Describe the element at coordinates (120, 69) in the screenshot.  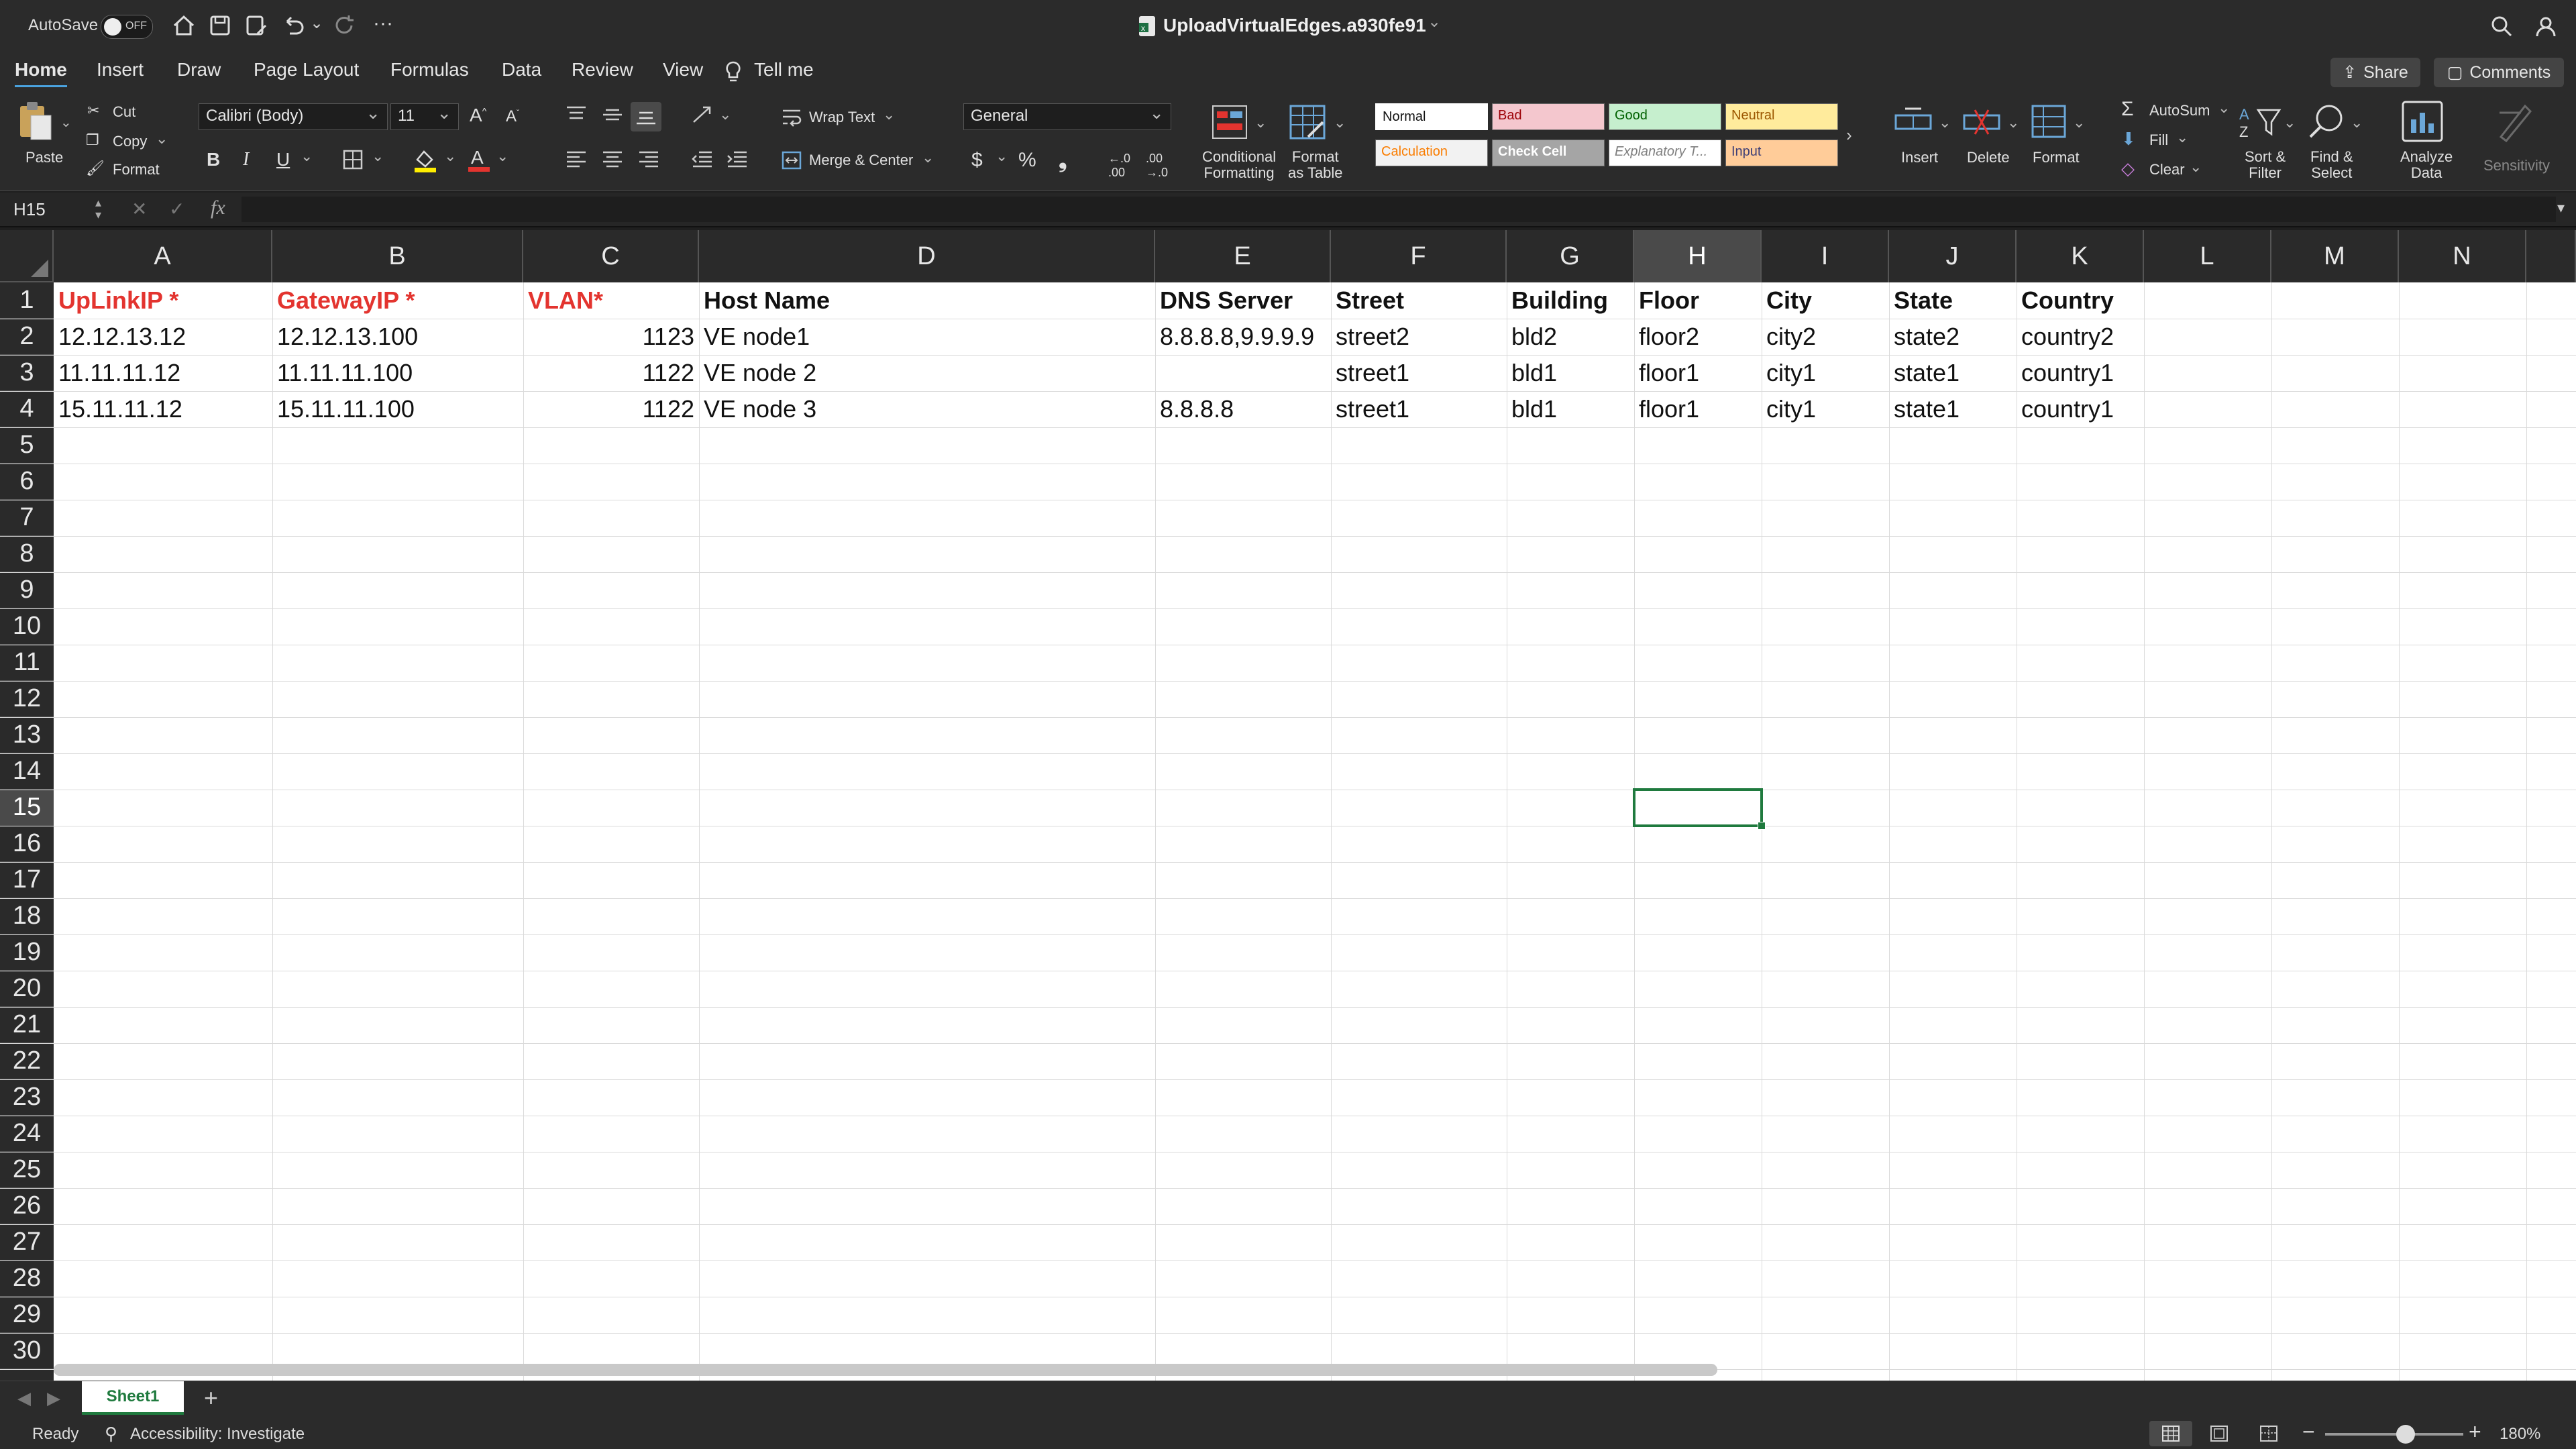
I see `tab-insert: Insert` at that location.